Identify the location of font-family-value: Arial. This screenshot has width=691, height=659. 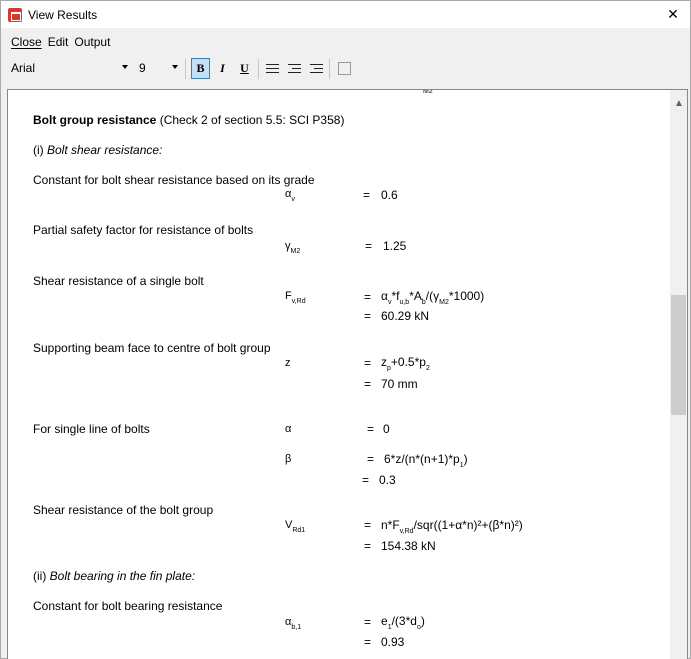
(23, 68).